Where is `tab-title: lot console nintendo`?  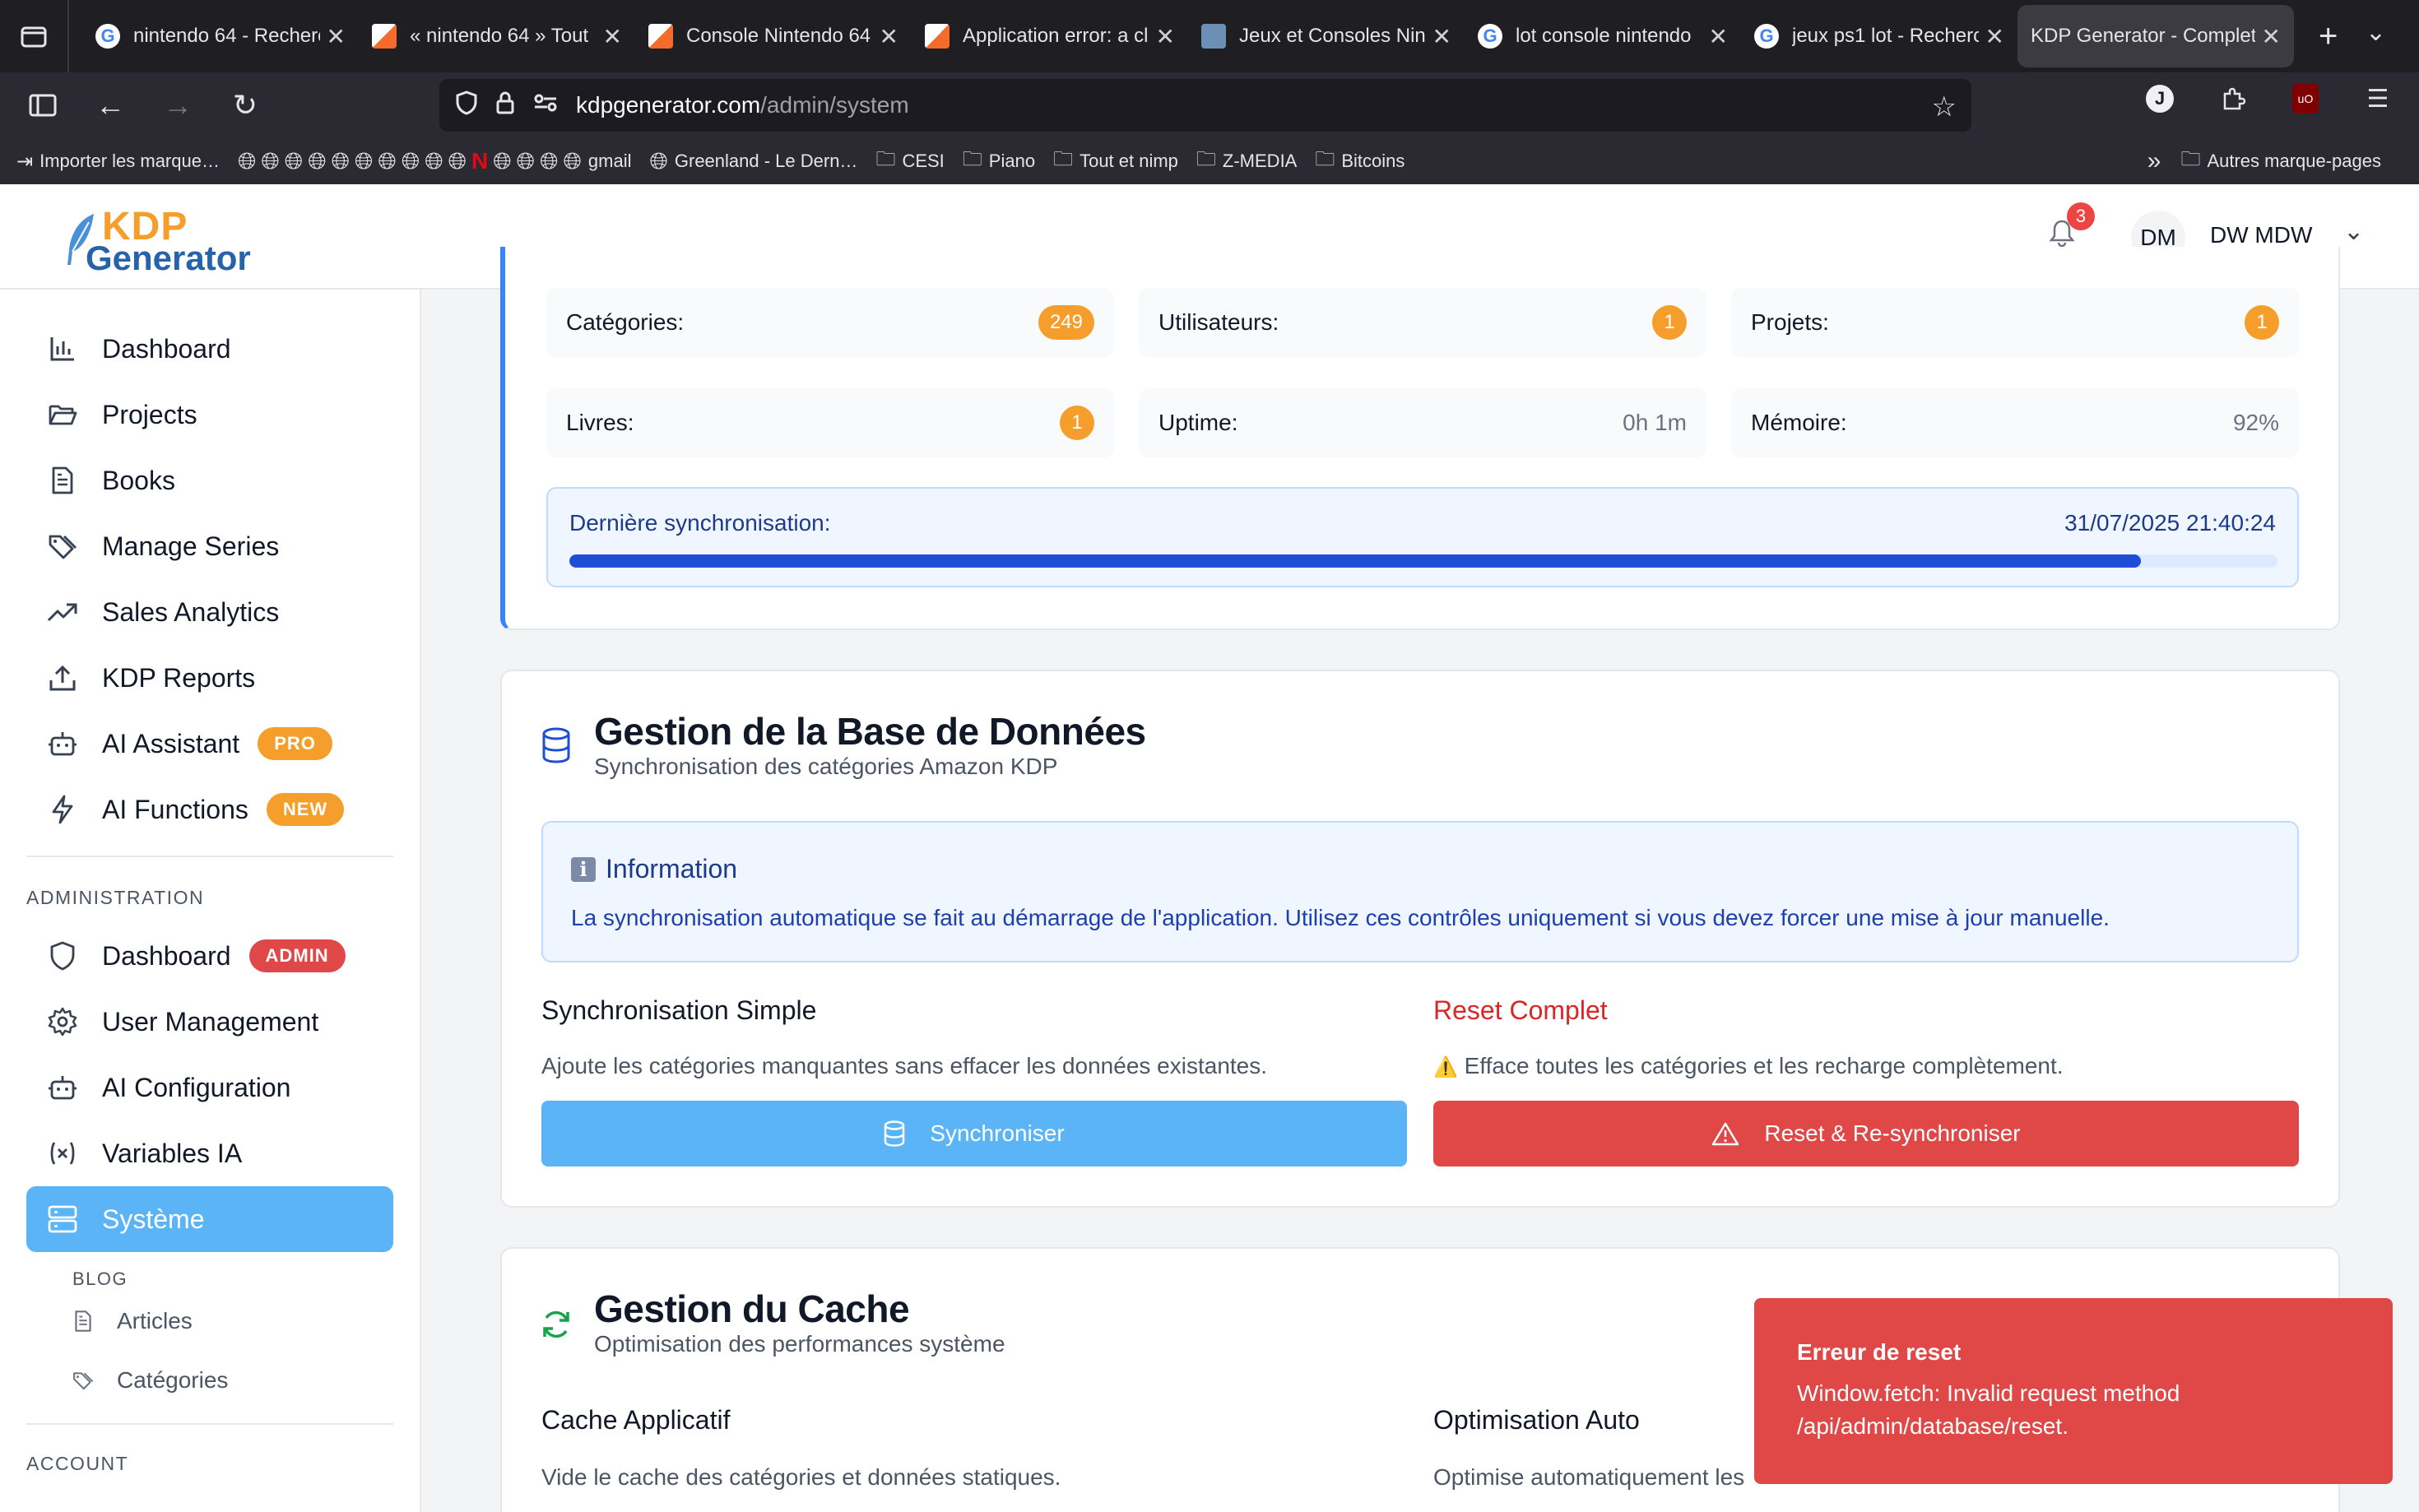
tab-title: lot console nintendo is located at coordinates (1604, 36).